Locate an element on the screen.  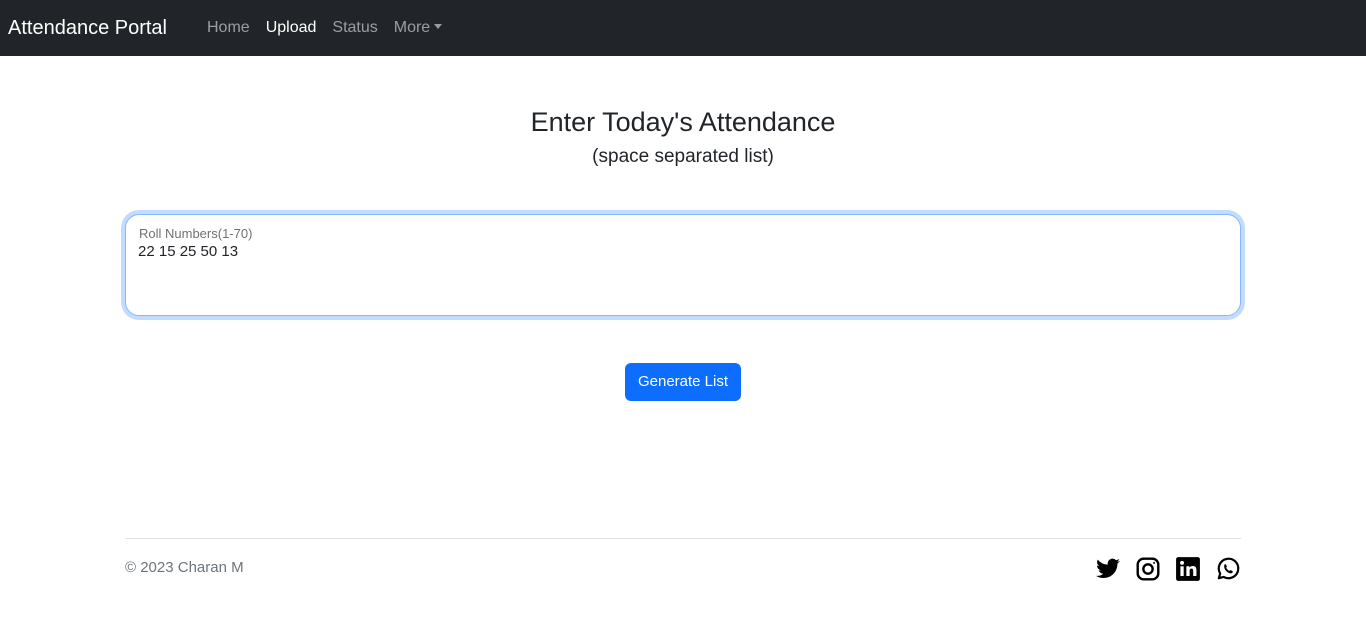
page-subtitle: (space separated list) is located at coordinates (683, 156).